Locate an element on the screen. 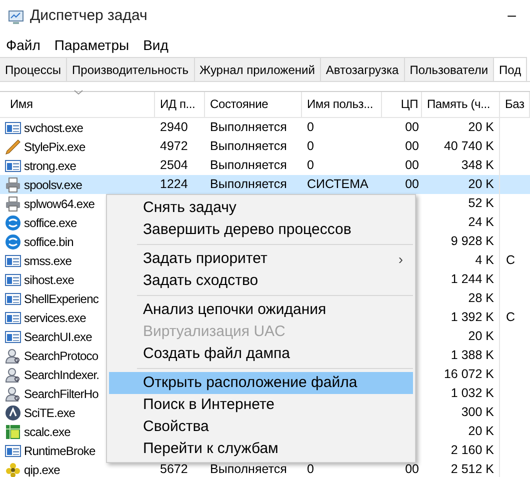 Image resolution: width=530 pixels, height=477 pixels. pid-cell: 1224 is located at coordinates (174, 184).